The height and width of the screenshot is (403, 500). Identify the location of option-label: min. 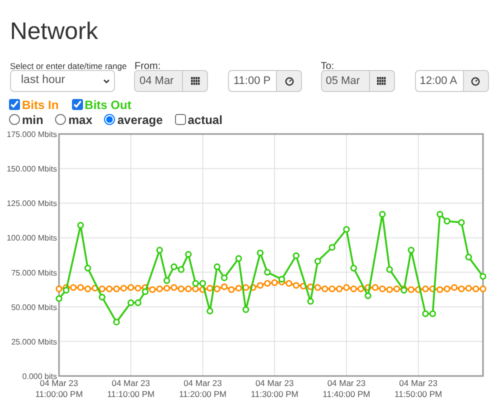
(33, 120).